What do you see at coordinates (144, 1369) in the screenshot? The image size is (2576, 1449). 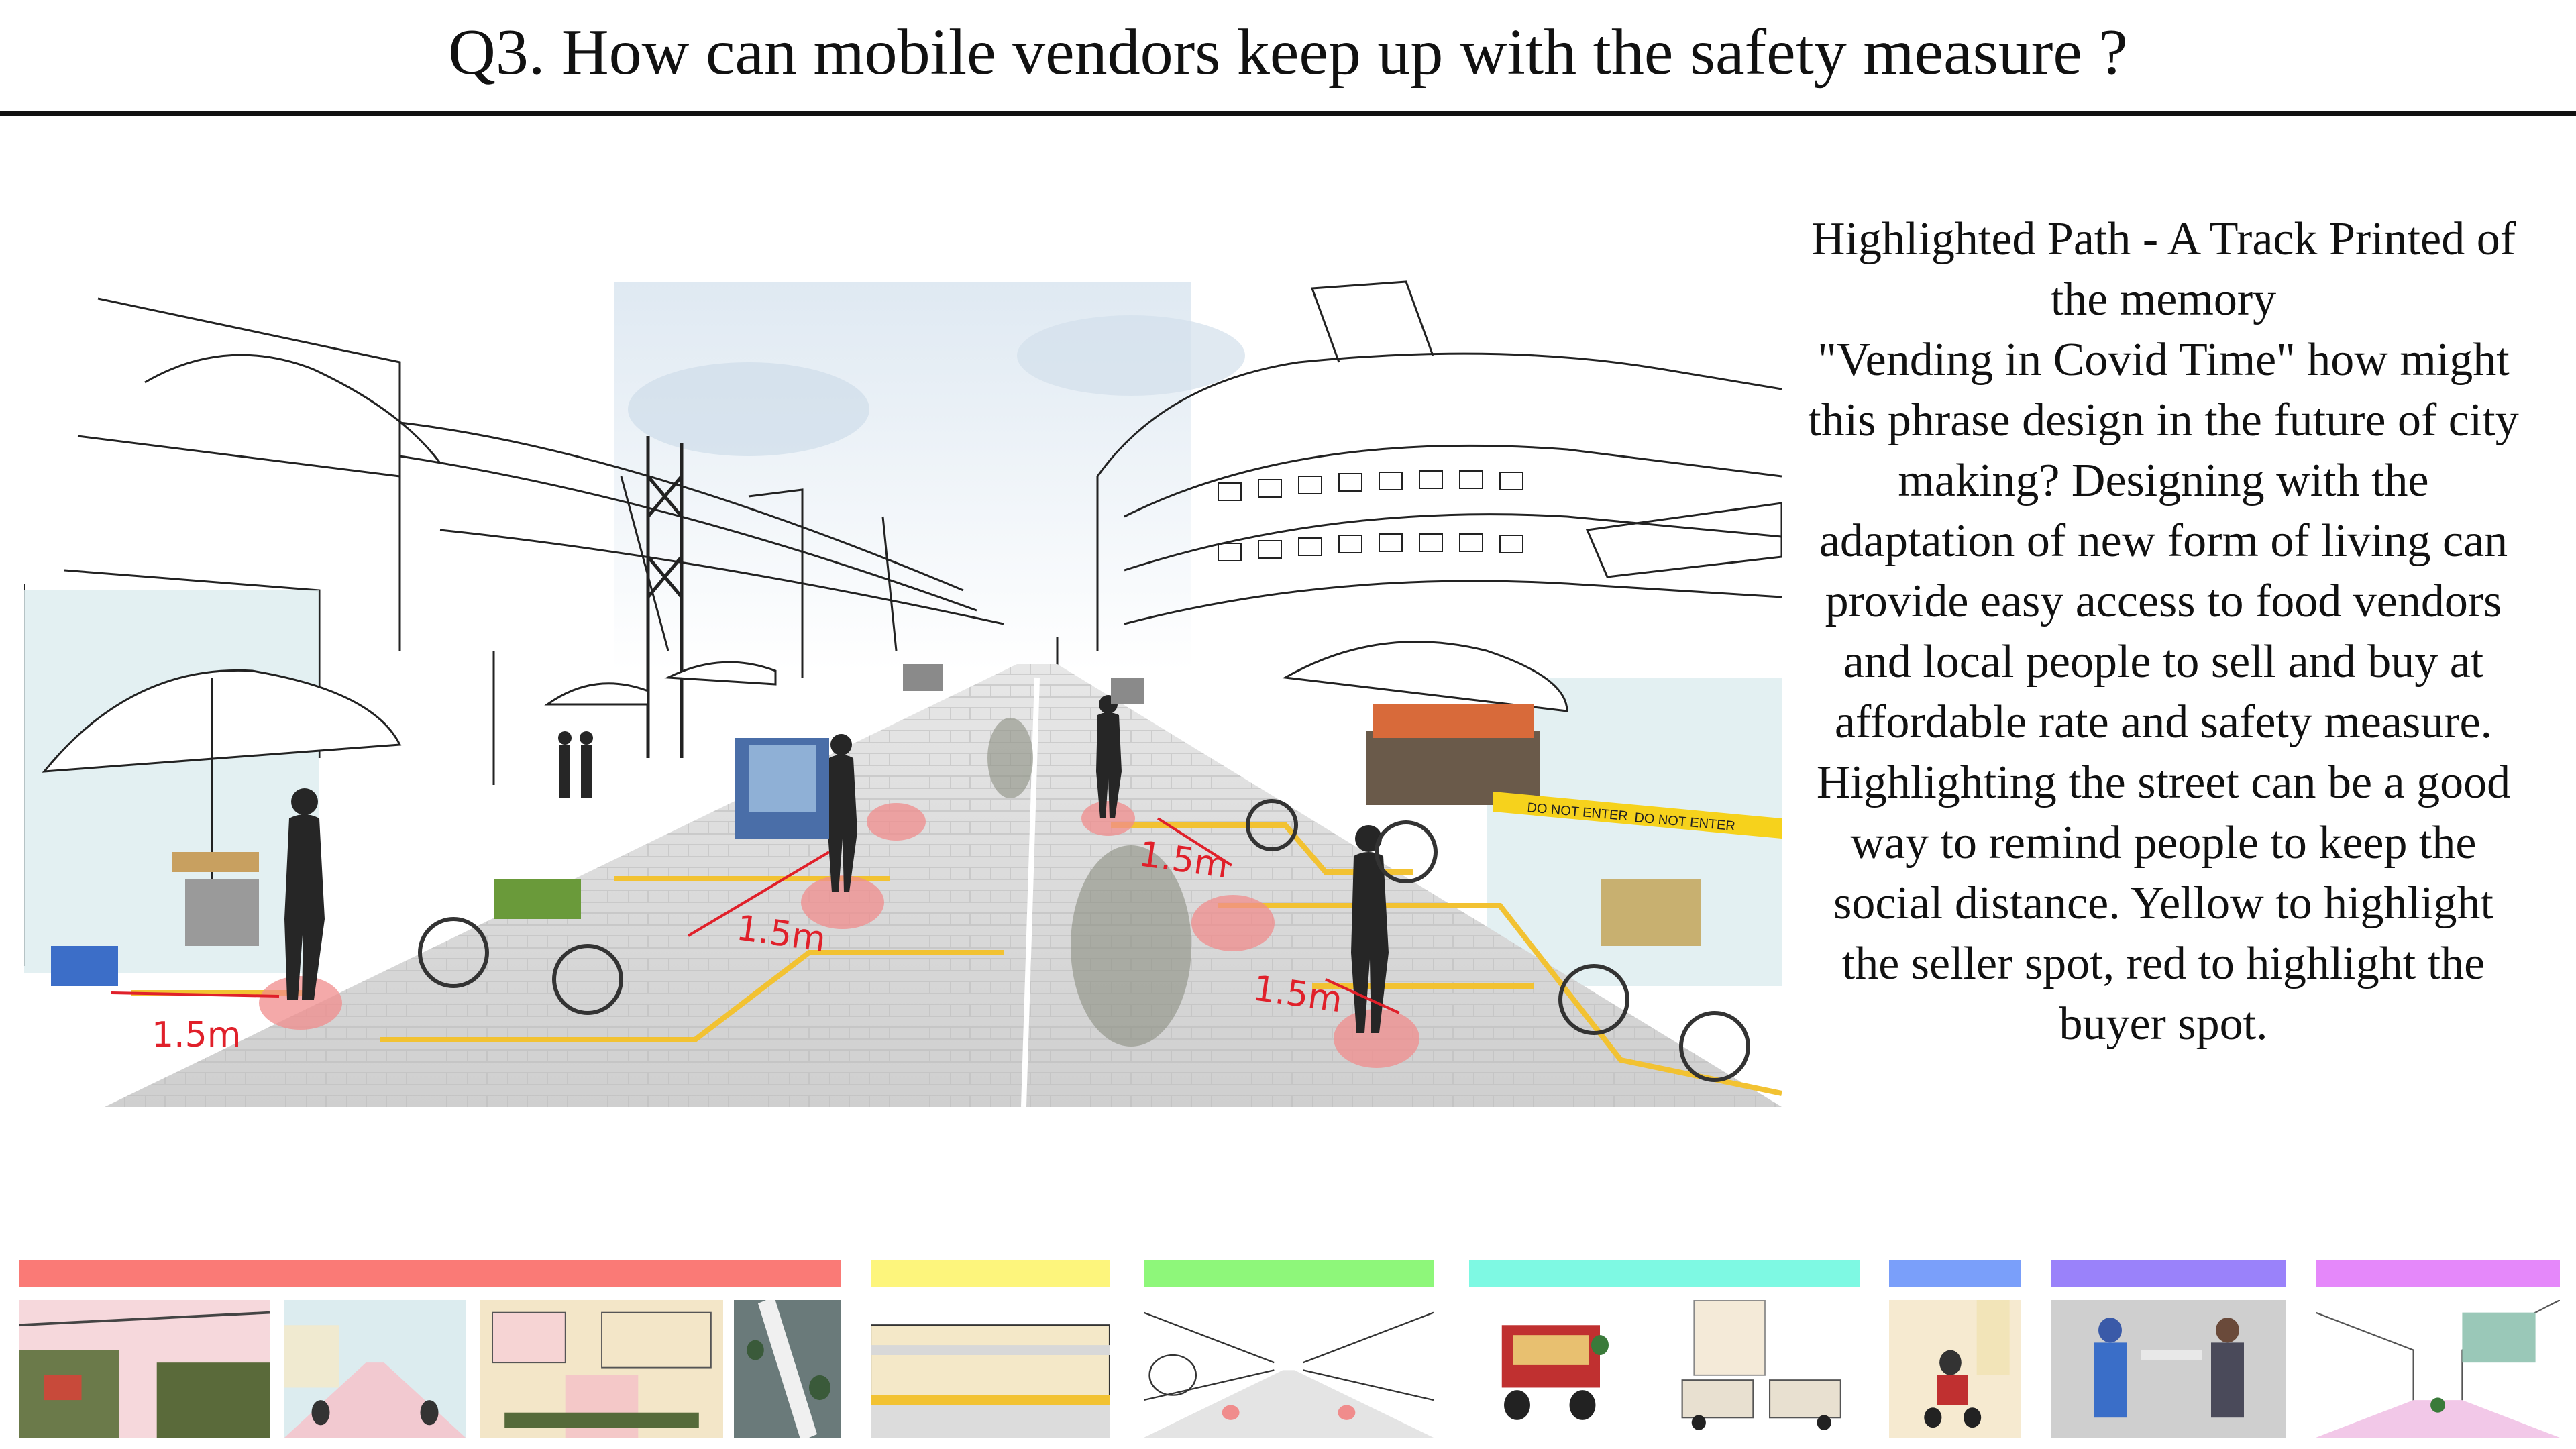 I see `market-photo-collage-icon` at bounding box center [144, 1369].